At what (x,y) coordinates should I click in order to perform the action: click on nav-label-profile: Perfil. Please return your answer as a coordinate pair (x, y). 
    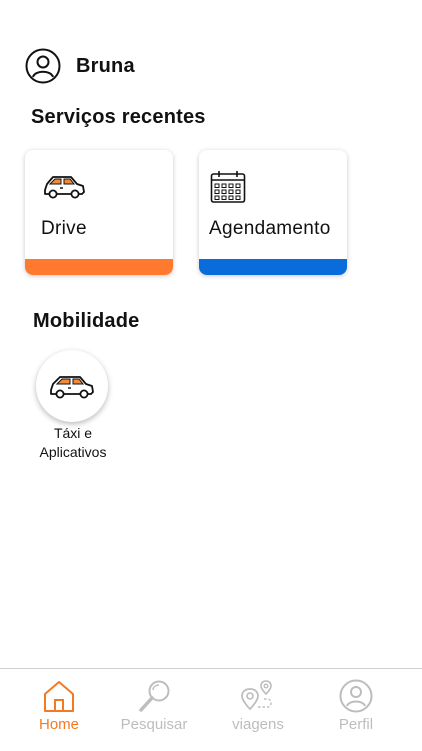
    Looking at the image, I should click on (356, 724).